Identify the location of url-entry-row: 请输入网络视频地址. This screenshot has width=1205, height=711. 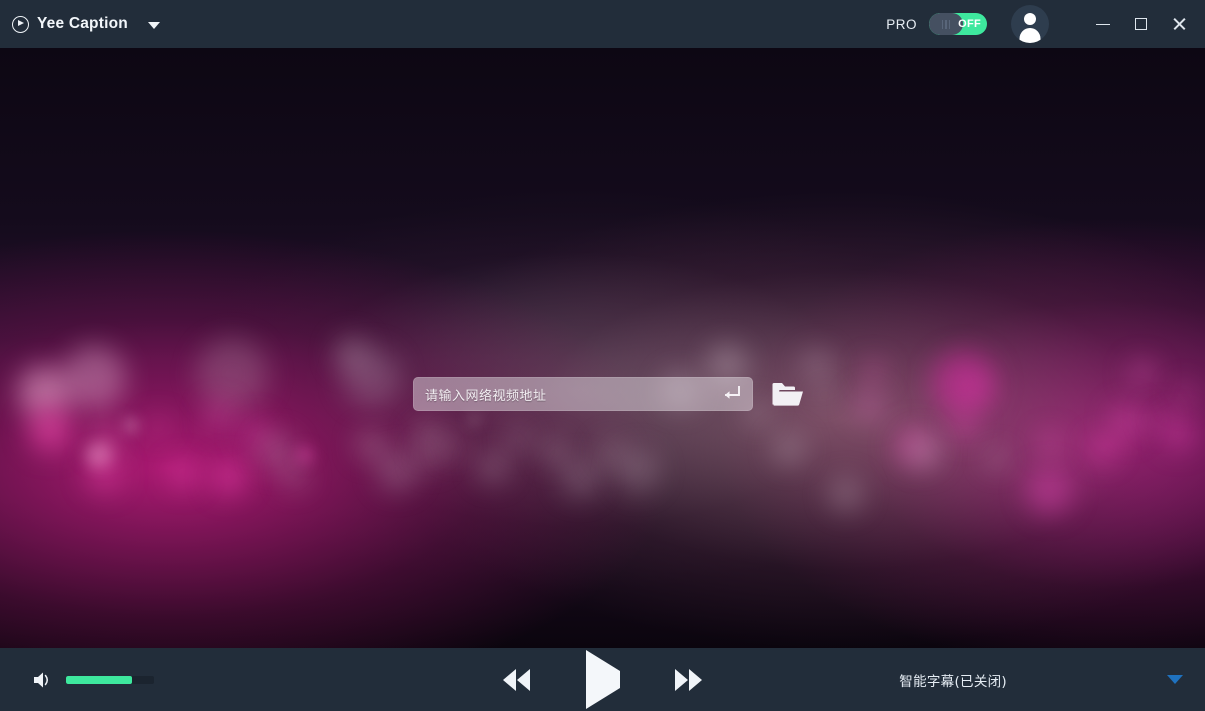
(609, 394).